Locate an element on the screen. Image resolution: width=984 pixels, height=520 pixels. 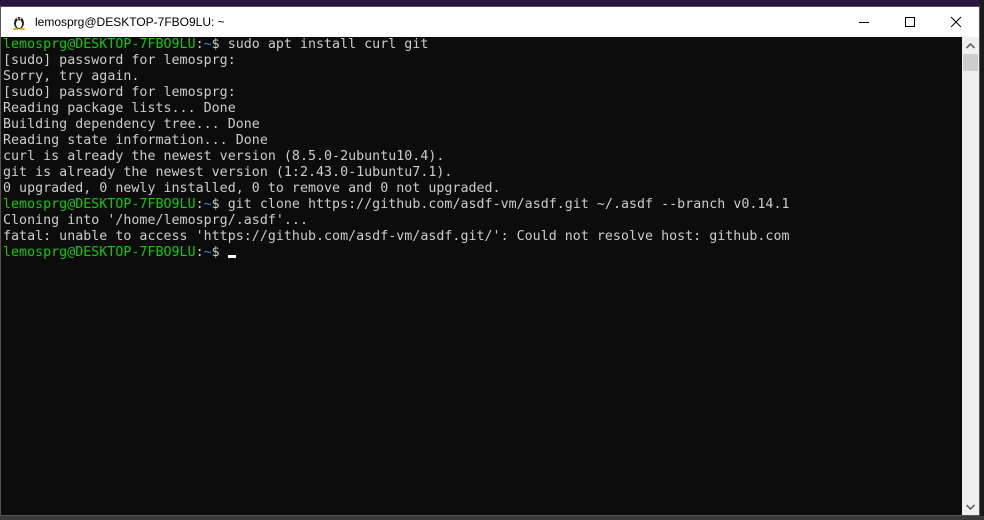
scroll-up-button is located at coordinates (970, 45).